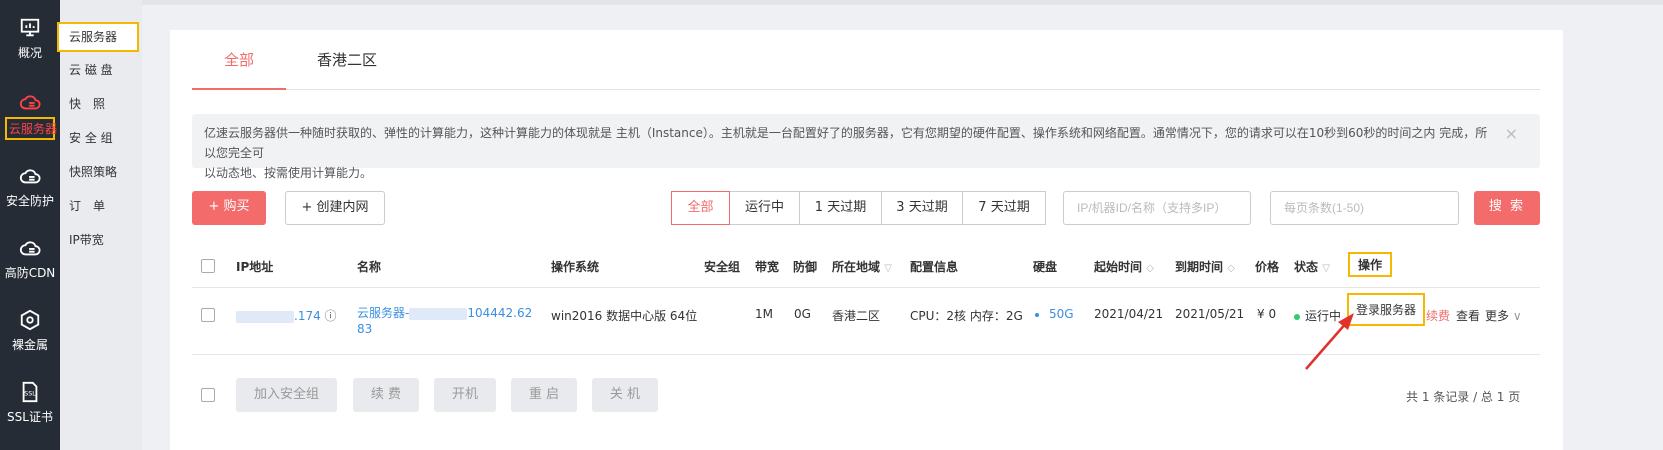  Describe the element at coordinates (208, 315) in the screenshot. I see `row-checkbox` at that location.